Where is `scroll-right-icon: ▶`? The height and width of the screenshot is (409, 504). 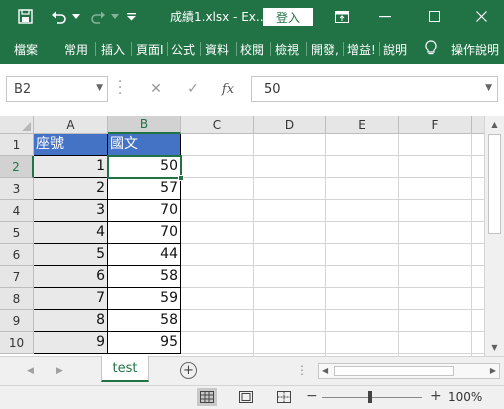
scroll-right-icon: ▶ is located at coordinates (493, 370).